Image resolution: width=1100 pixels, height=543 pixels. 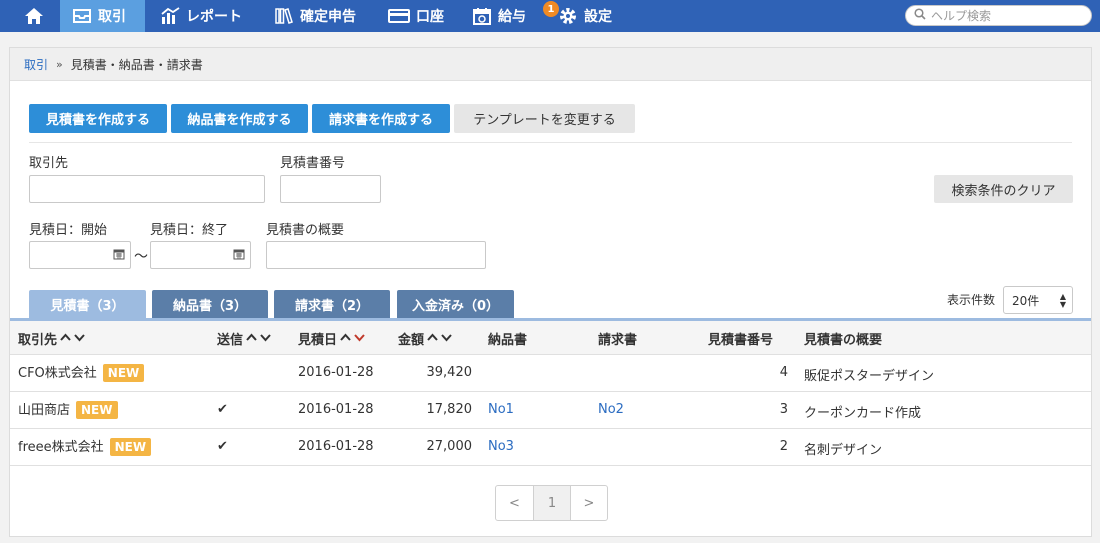 What do you see at coordinates (85, 446) in the screenshot?
I see `partner-cell: freee株式会社 NEW` at bounding box center [85, 446].